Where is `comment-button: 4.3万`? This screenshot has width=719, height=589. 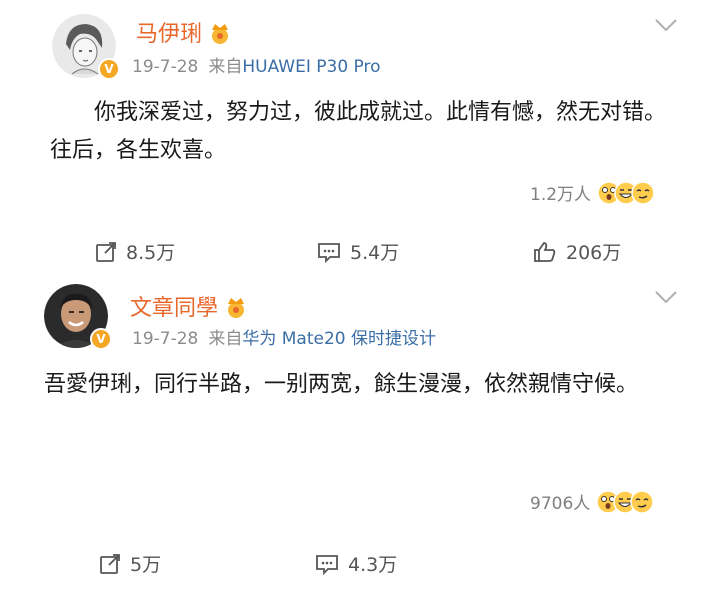
comment-button: 4.3万 is located at coordinates (355, 563).